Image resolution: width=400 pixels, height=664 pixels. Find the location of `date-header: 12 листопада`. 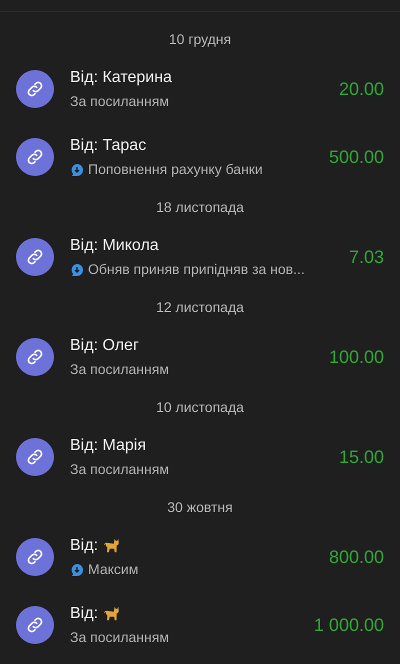

date-header: 12 листопада is located at coordinates (200, 307).